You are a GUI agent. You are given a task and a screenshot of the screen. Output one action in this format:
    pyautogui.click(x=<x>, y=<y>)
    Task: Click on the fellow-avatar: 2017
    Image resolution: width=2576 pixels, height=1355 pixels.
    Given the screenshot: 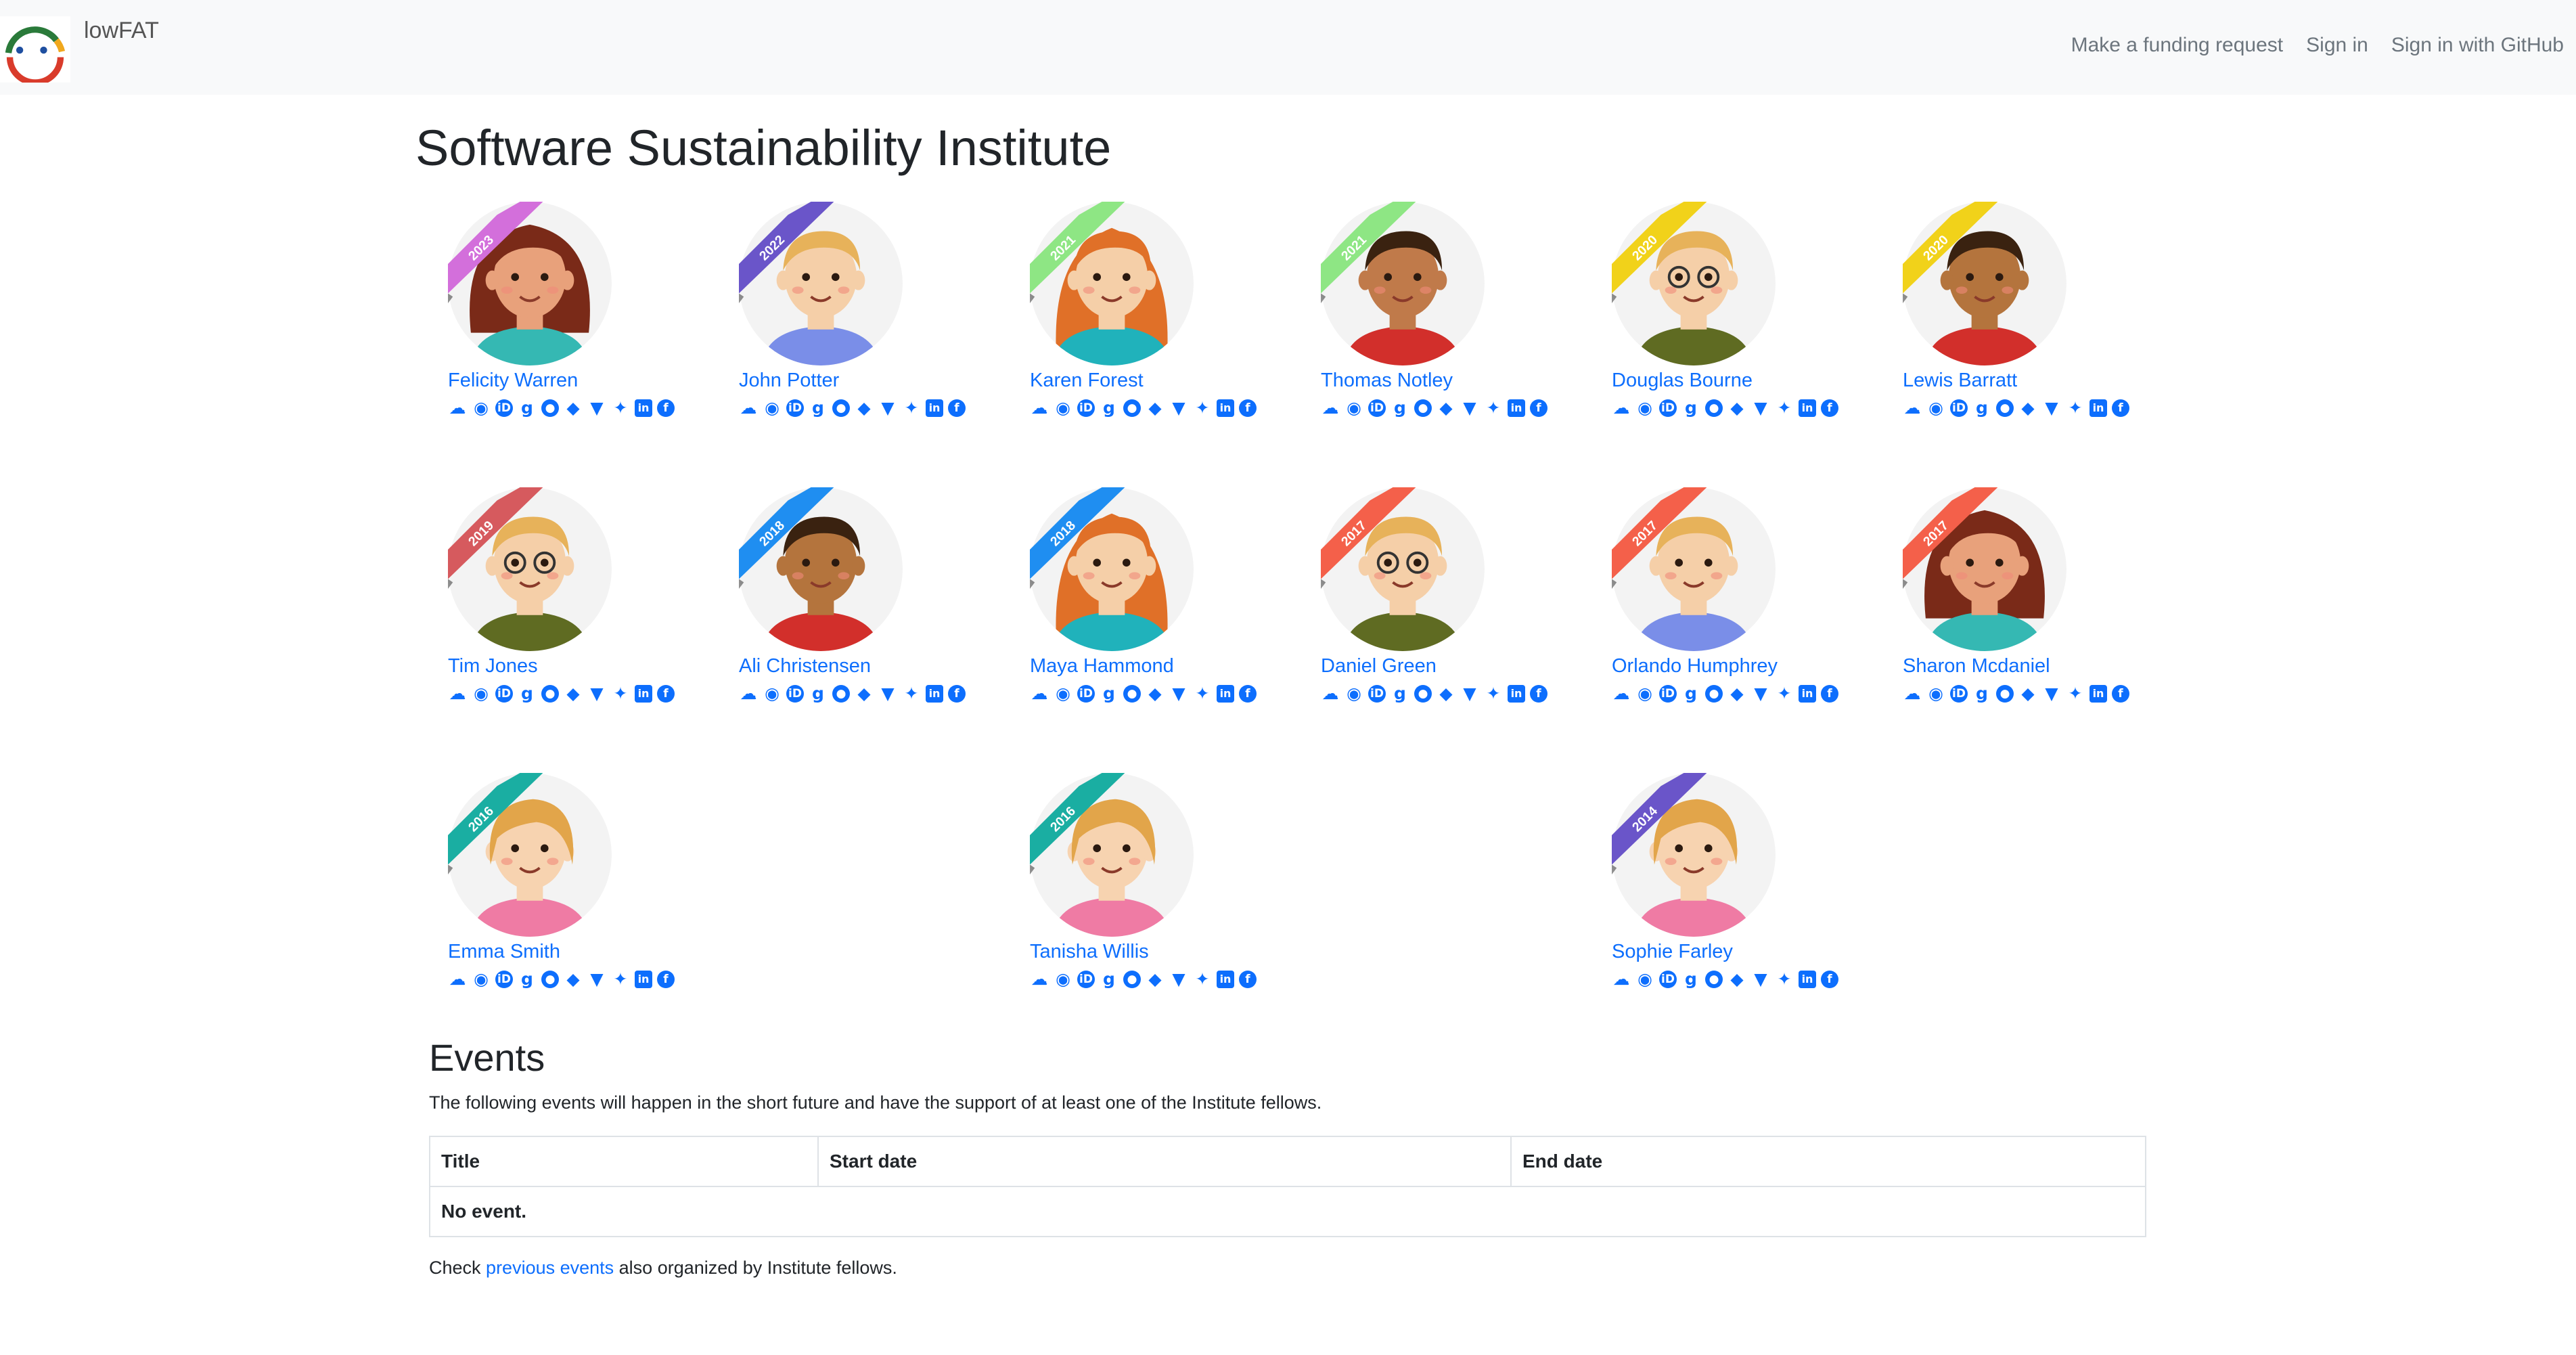 What is the action you would take?
    pyautogui.click(x=1985, y=569)
    